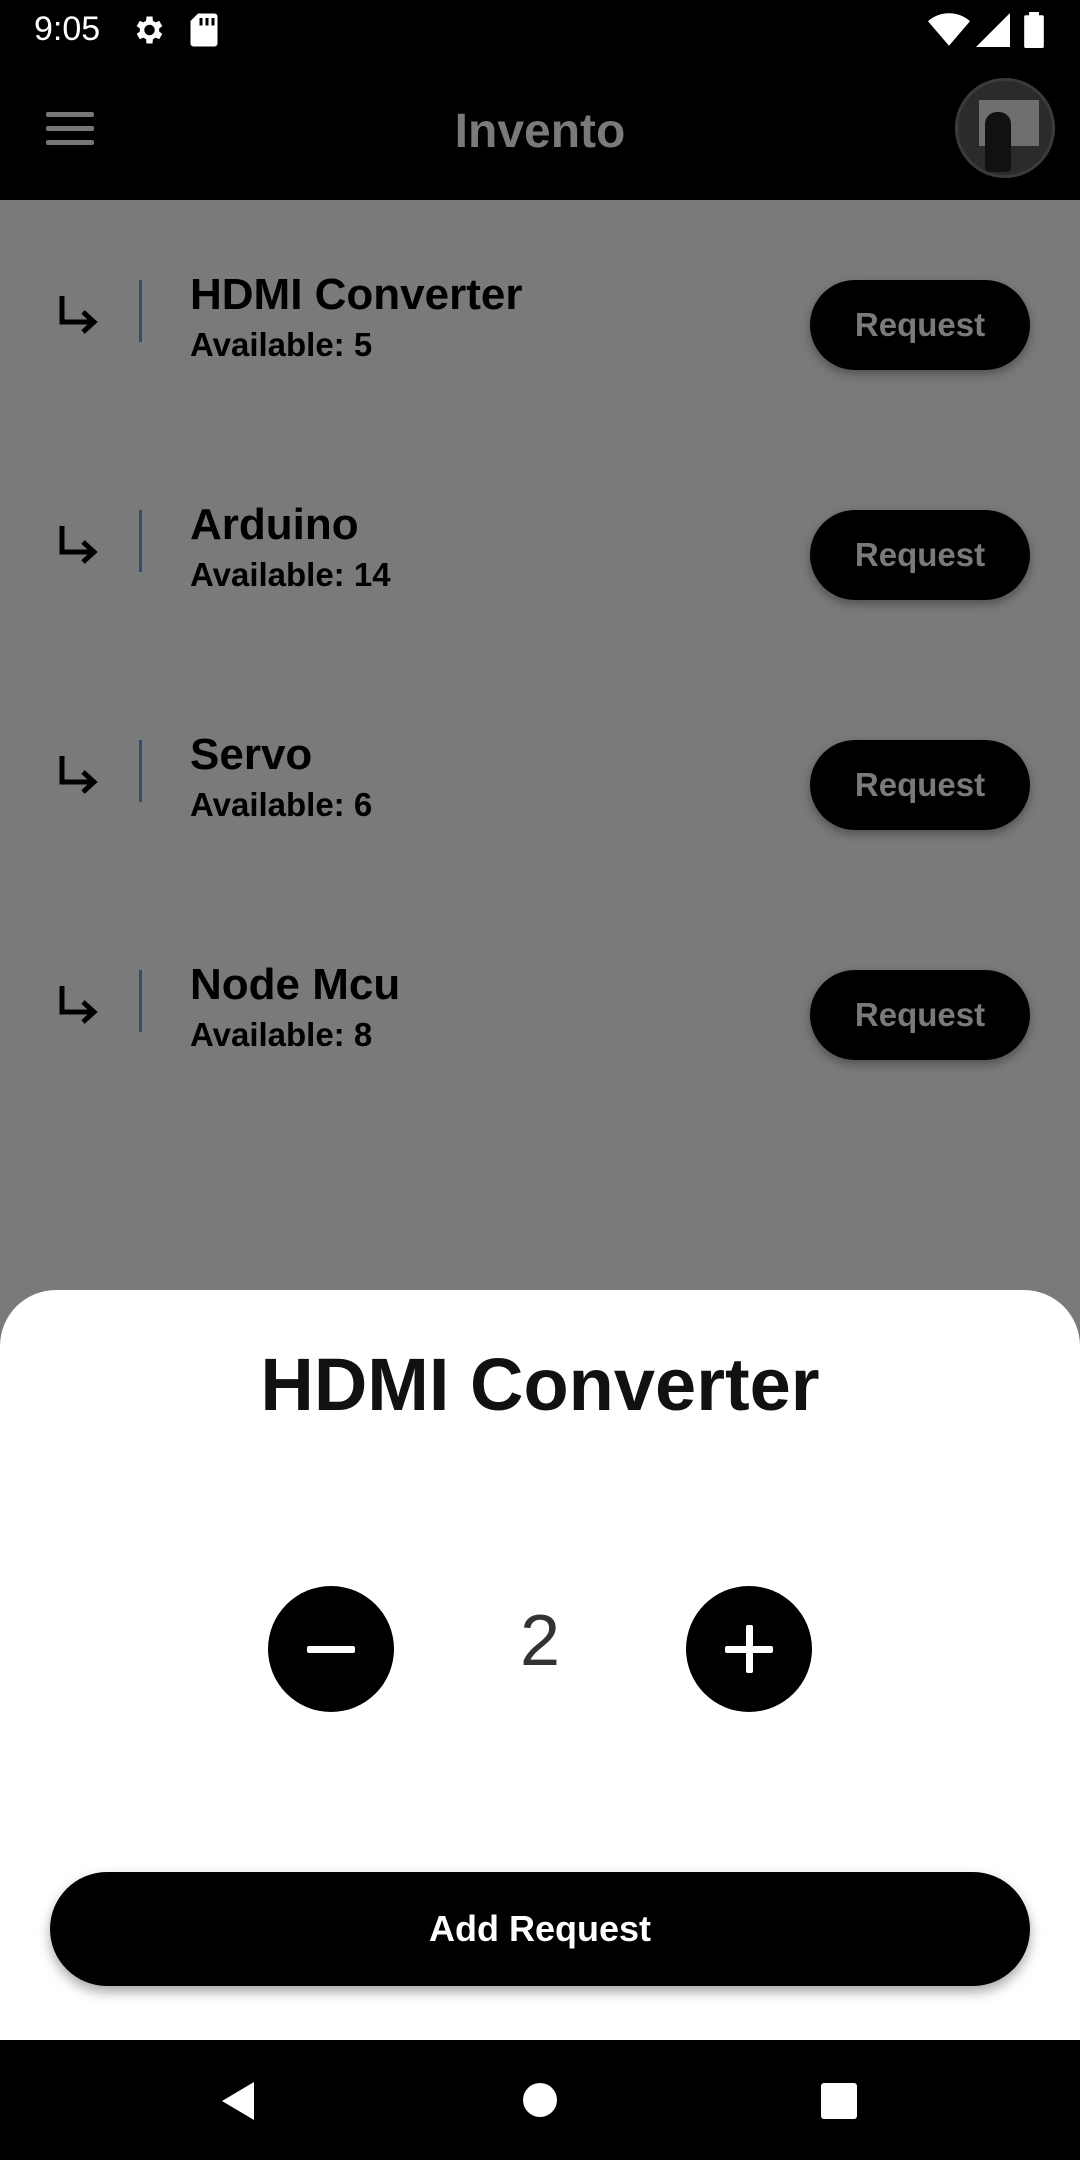 The width and height of the screenshot is (1080, 2160). Describe the element at coordinates (148, 32) in the screenshot. I see `gear-icon` at that location.